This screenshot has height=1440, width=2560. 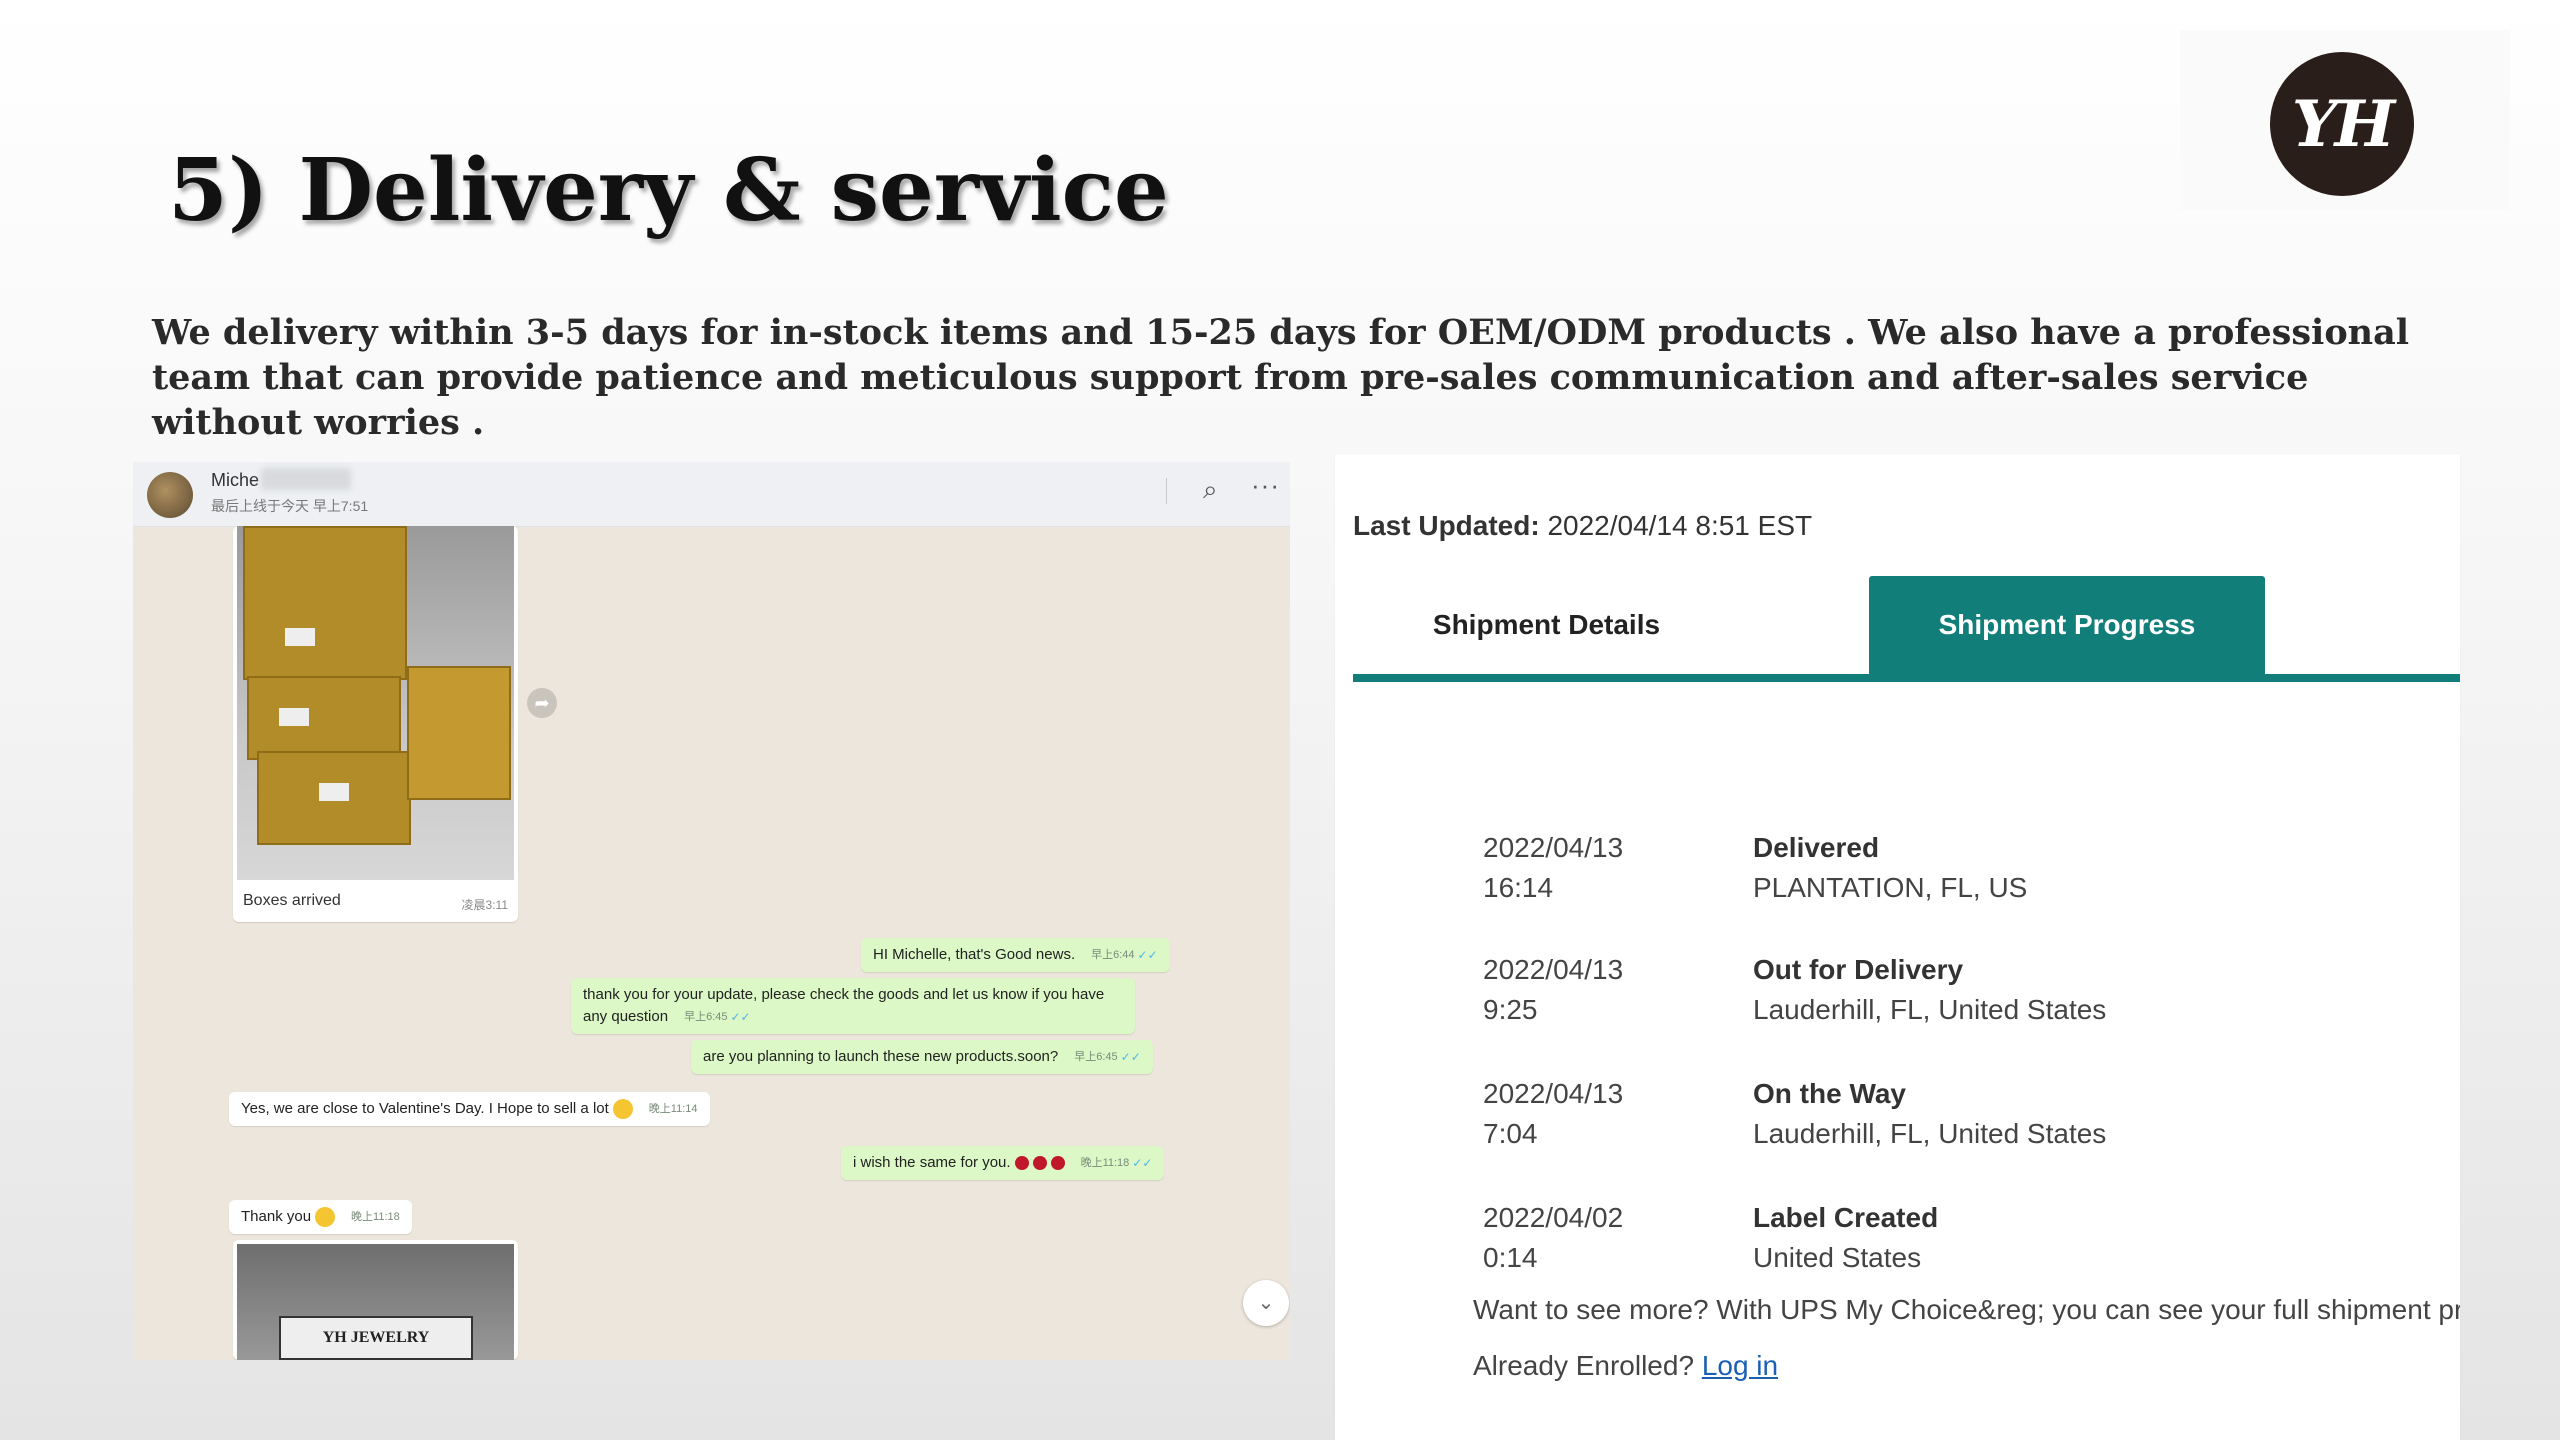 I want to click on search-icon: ⌕, so click(x=1210, y=490).